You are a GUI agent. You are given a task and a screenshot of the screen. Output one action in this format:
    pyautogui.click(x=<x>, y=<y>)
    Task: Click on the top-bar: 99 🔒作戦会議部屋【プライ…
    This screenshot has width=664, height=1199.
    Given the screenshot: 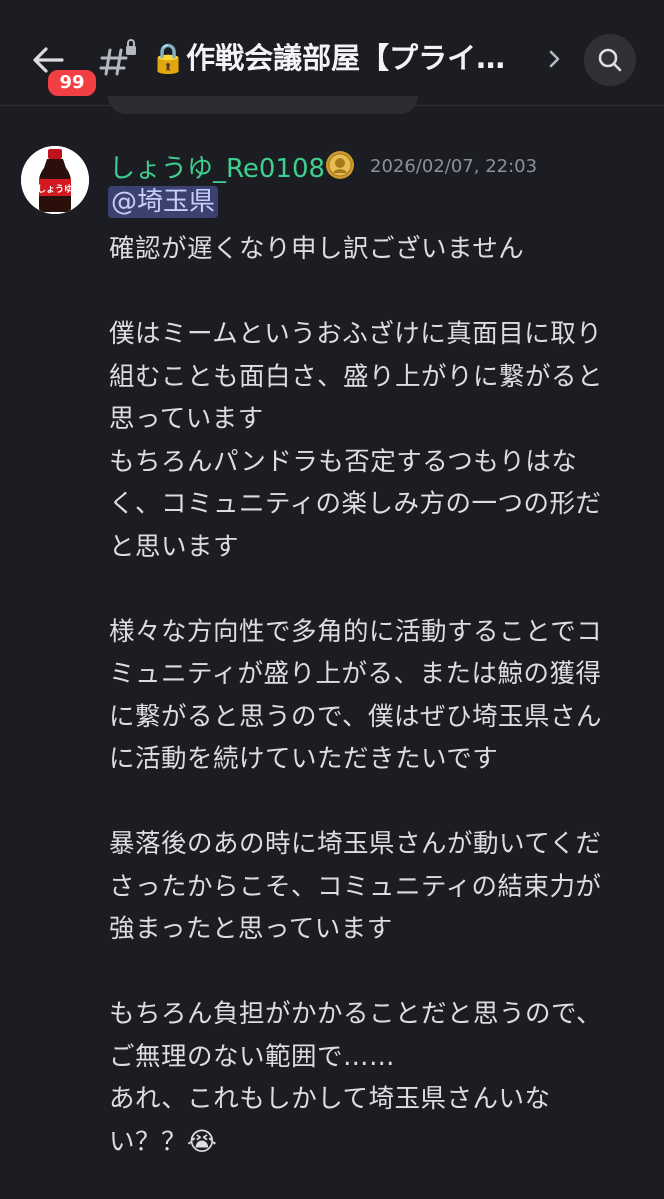 What is the action you would take?
    pyautogui.click(x=332, y=53)
    